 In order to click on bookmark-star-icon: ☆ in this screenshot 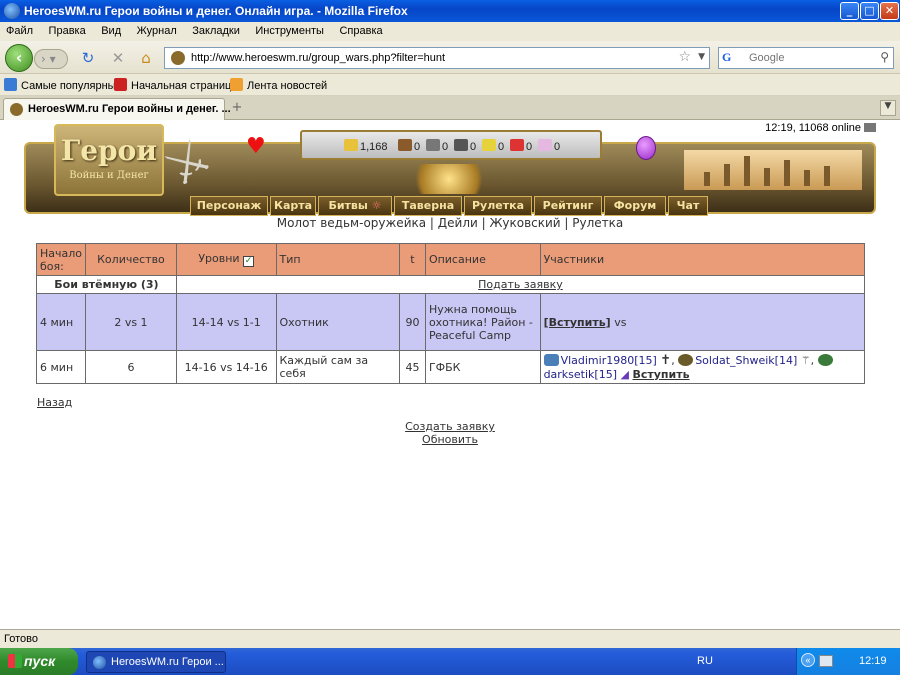, I will do `click(684, 57)`.